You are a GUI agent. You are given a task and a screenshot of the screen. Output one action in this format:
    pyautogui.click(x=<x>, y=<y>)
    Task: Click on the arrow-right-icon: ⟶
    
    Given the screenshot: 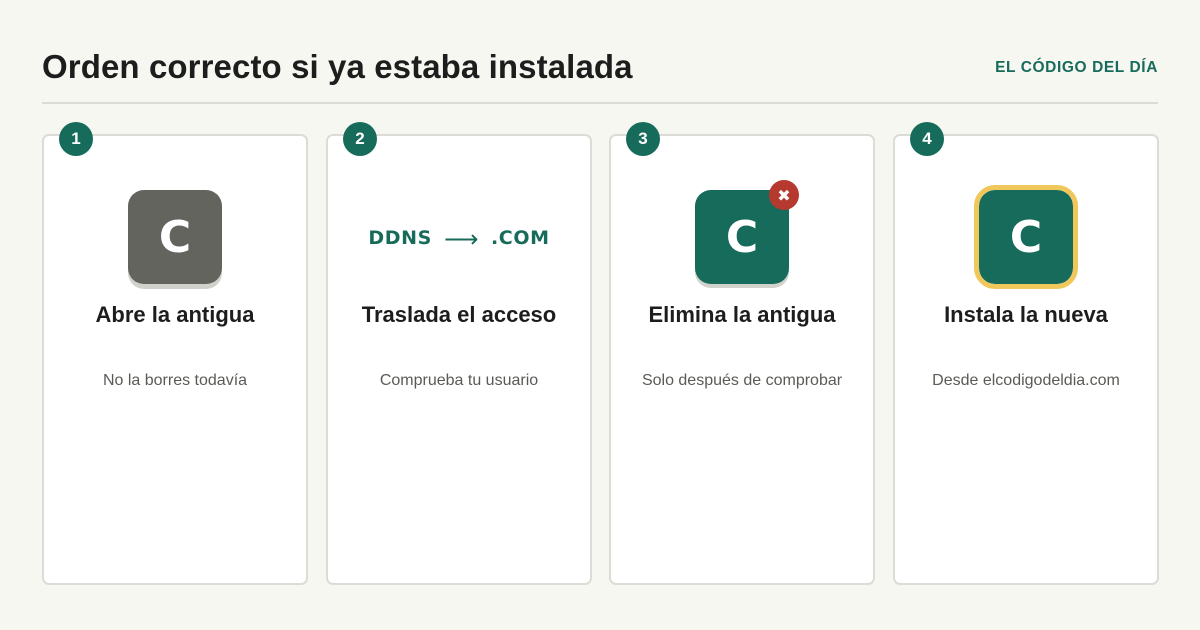 What is the action you would take?
    pyautogui.click(x=461, y=239)
    